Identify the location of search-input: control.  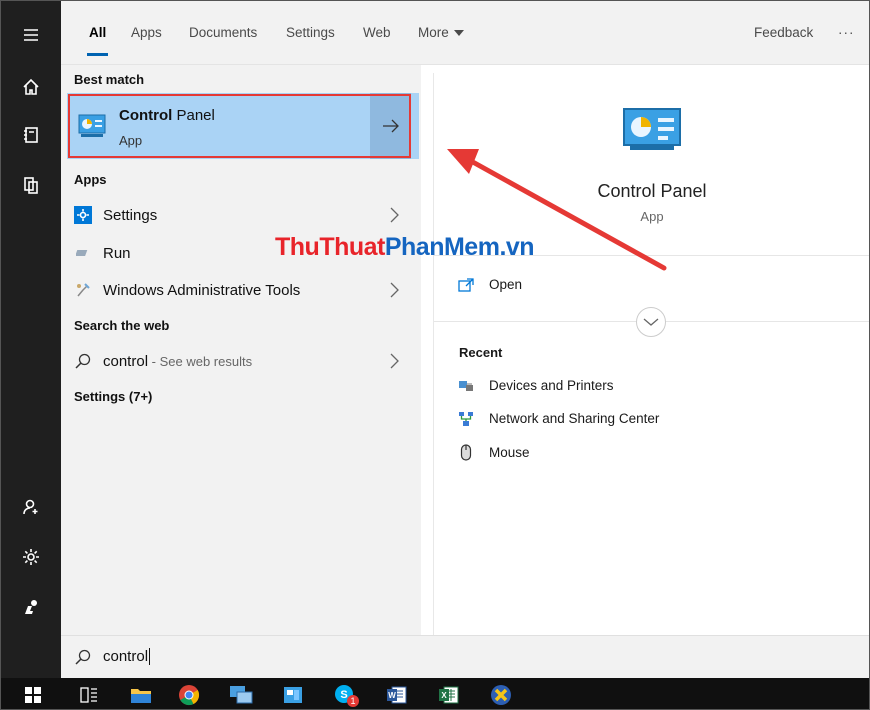
(127, 656).